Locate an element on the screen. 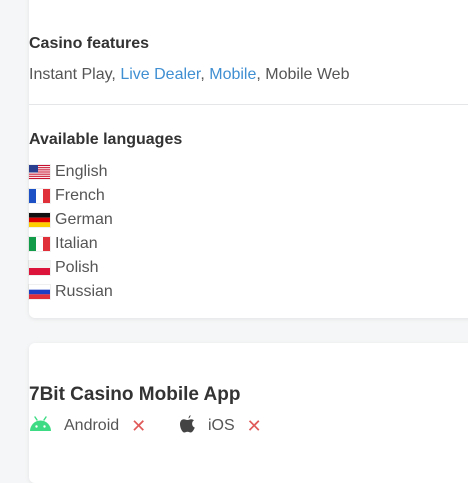 This screenshot has height=483, width=468. us-flag-icon is located at coordinates (39, 172).